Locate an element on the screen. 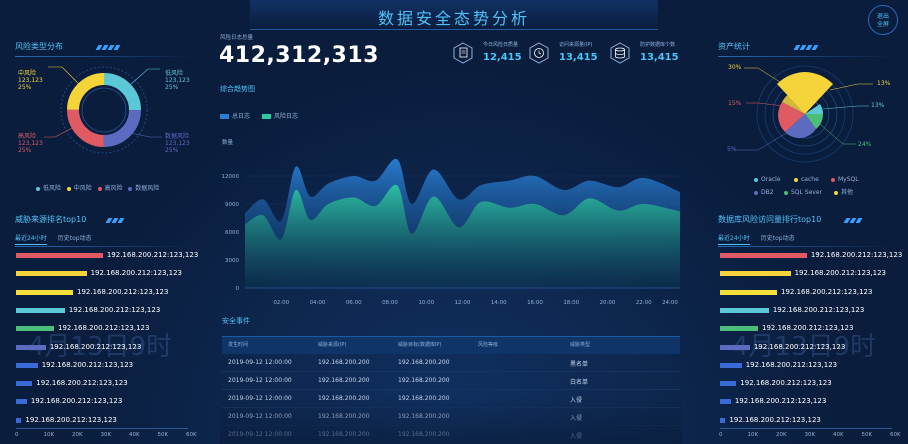 The width and height of the screenshot is (908, 444). db-rank-tabs: 最近24小时 历史top动态 is located at coordinates (805, 236).